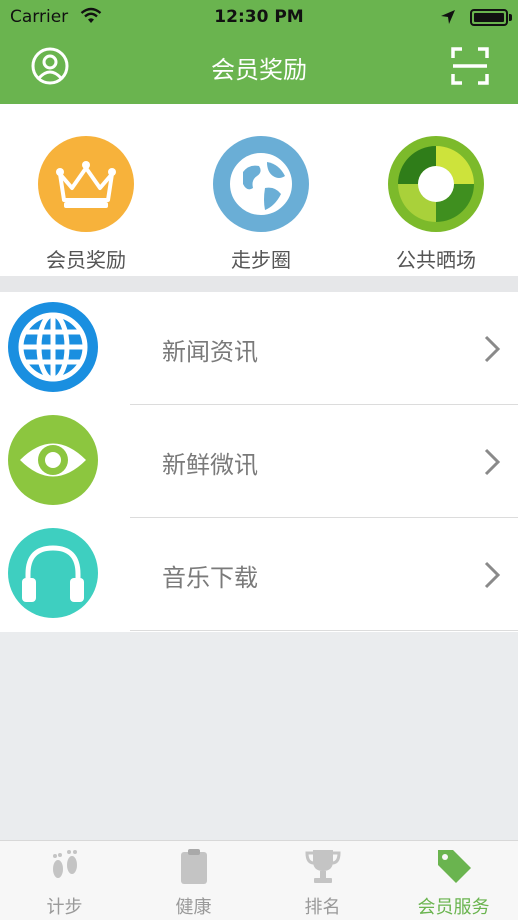 The height and width of the screenshot is (920, 518). I want to click on headphones-icon, so click(53, 573).